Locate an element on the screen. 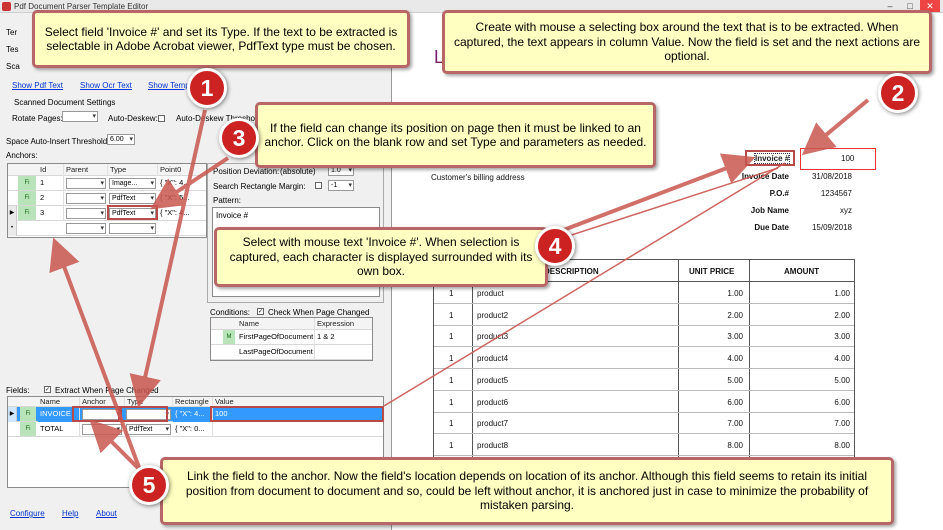 The image size is (943, 530). conditions-header-row: Name Expression is located at coordinates (291, 324).